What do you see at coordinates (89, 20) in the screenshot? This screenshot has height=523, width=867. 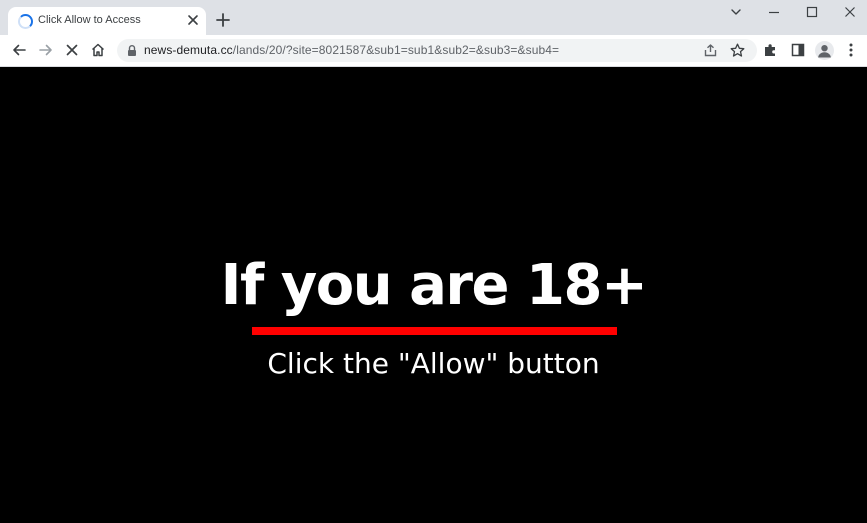 I see `tab-title: Click Allow to Access` at bounding box center [89, 20].